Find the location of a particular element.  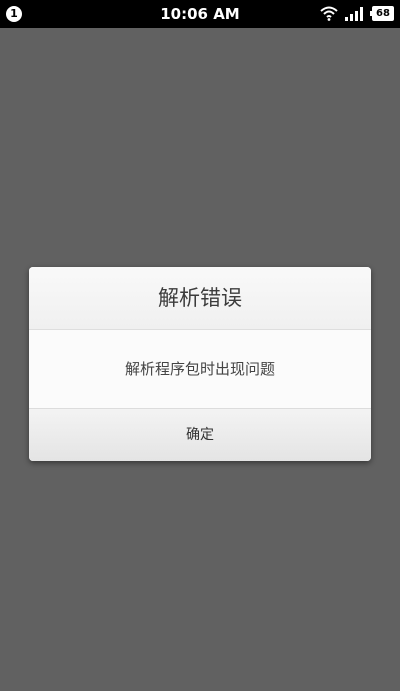

status-bar: 1 10:06 AM 68 is located at coordinates (200, 14).